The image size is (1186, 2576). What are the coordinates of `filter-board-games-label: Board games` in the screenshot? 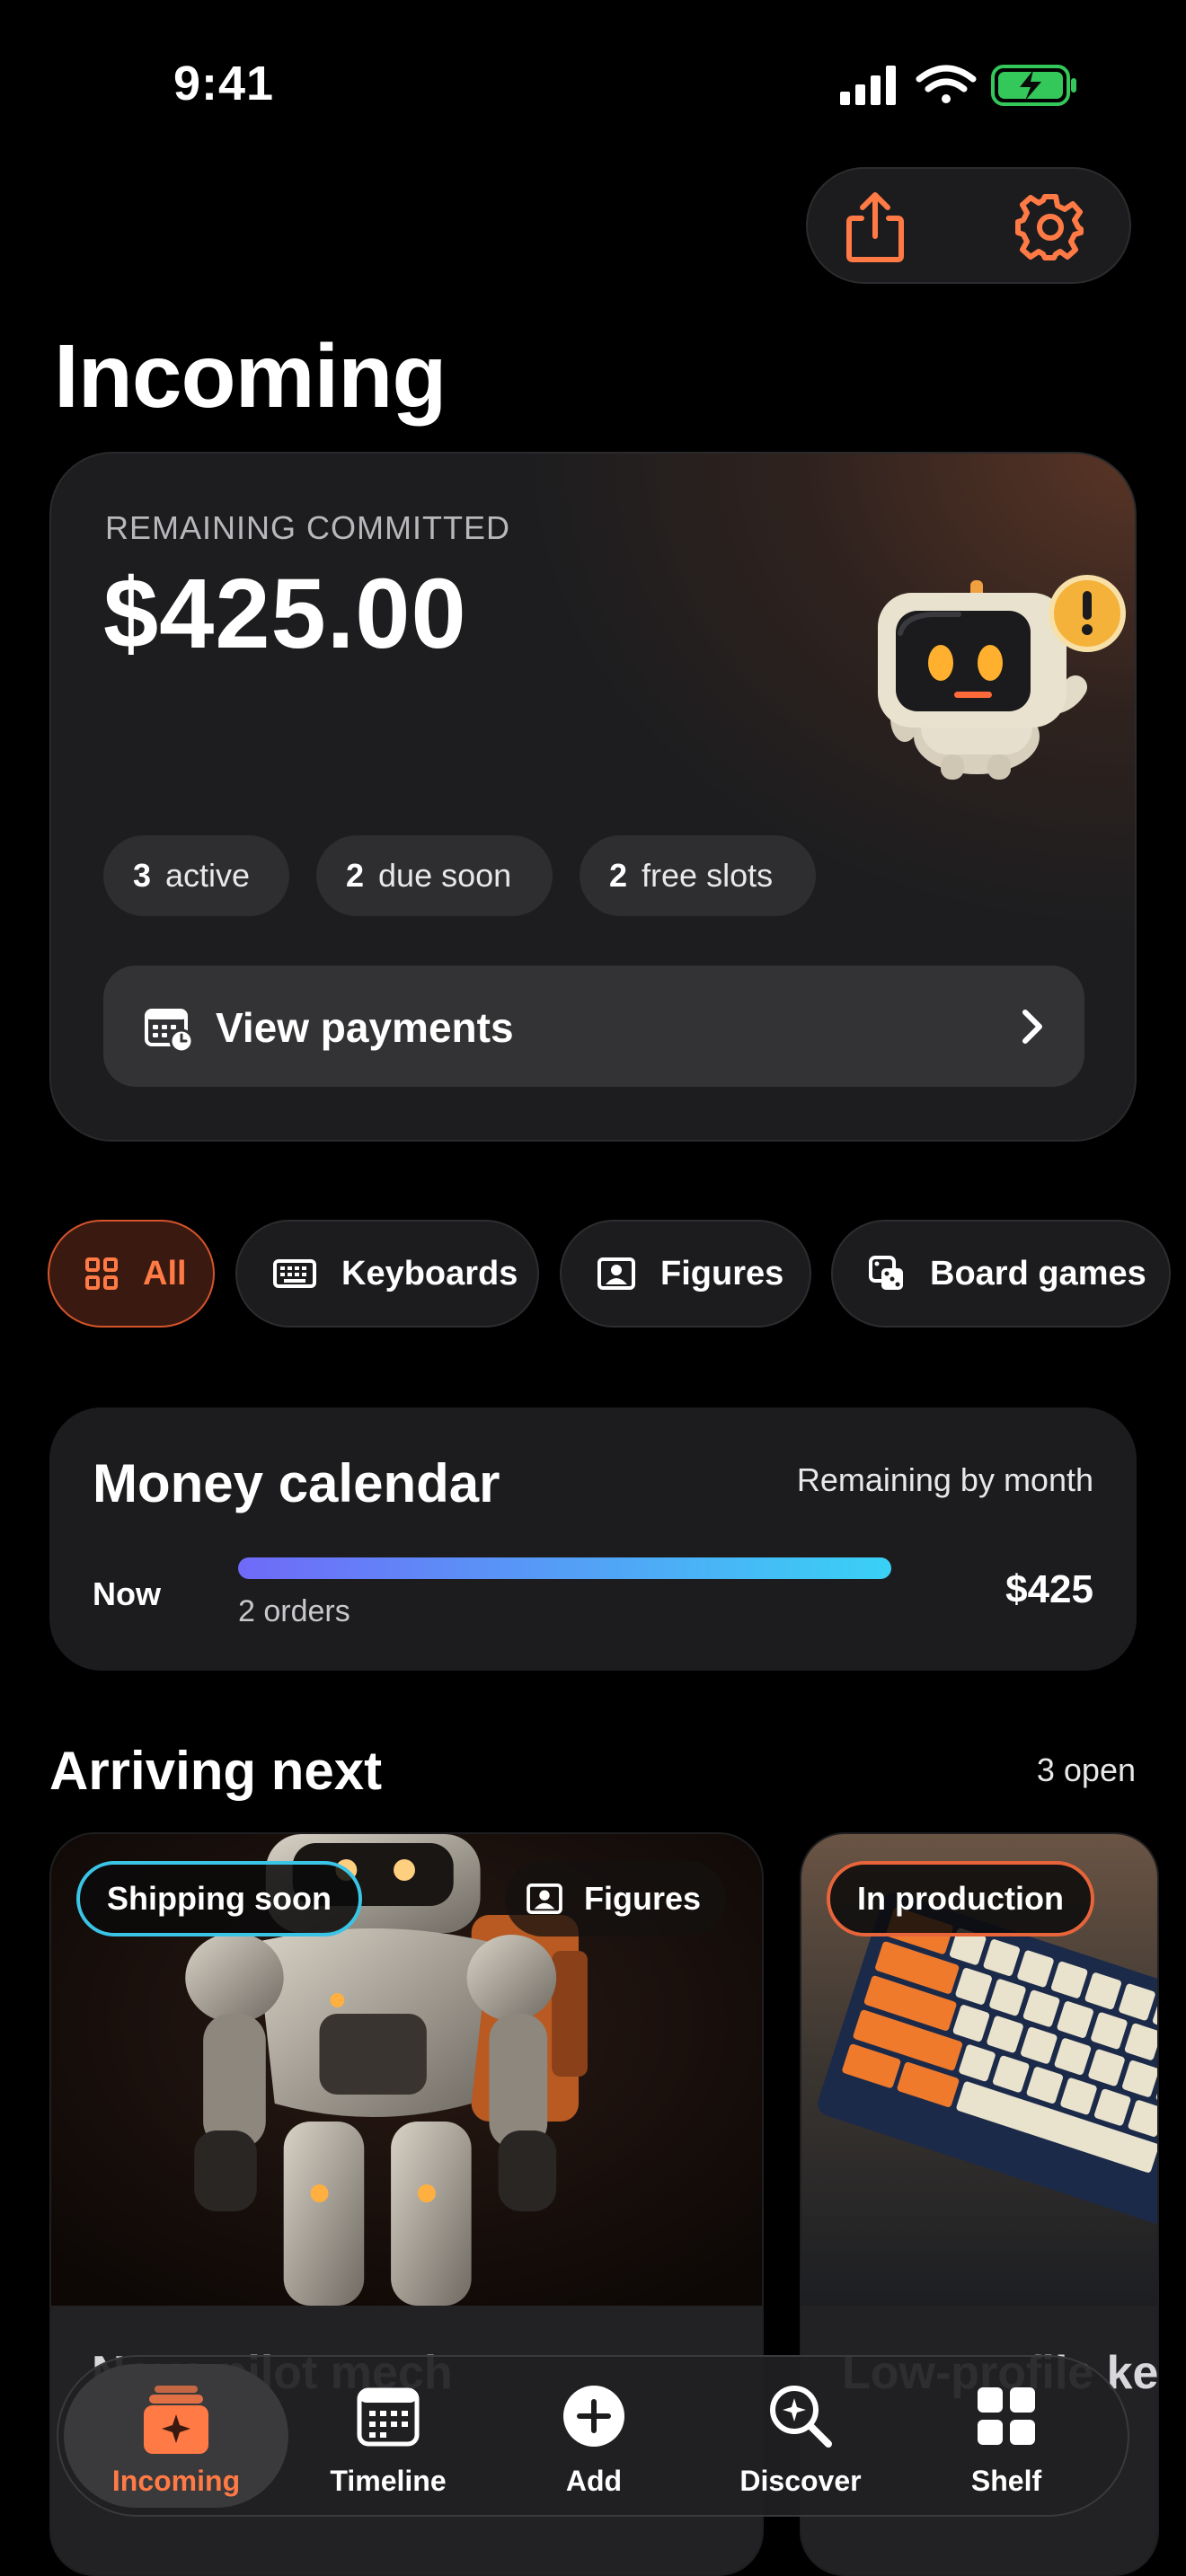 It's located at (1038, 1273).